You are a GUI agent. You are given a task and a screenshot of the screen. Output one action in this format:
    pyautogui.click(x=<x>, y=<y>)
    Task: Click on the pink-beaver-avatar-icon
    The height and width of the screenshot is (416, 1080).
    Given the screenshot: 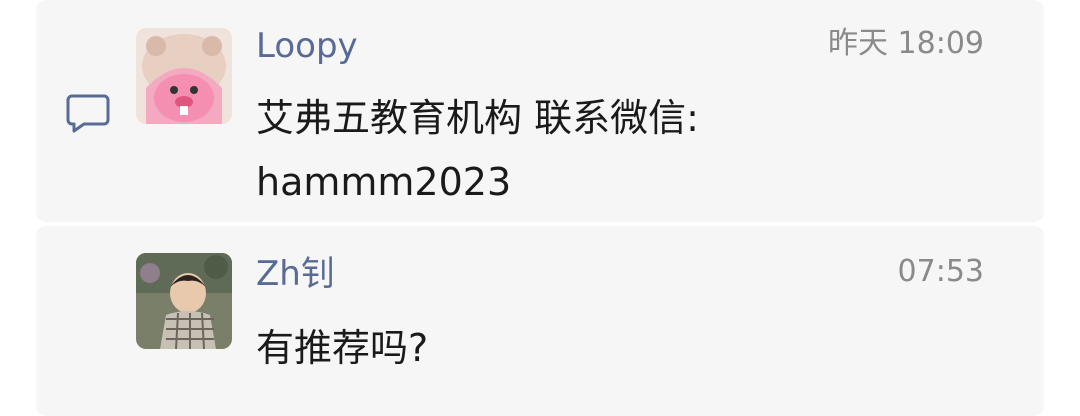 What is the action you would take?
    pyautogui.click(x=184, y=76)
    